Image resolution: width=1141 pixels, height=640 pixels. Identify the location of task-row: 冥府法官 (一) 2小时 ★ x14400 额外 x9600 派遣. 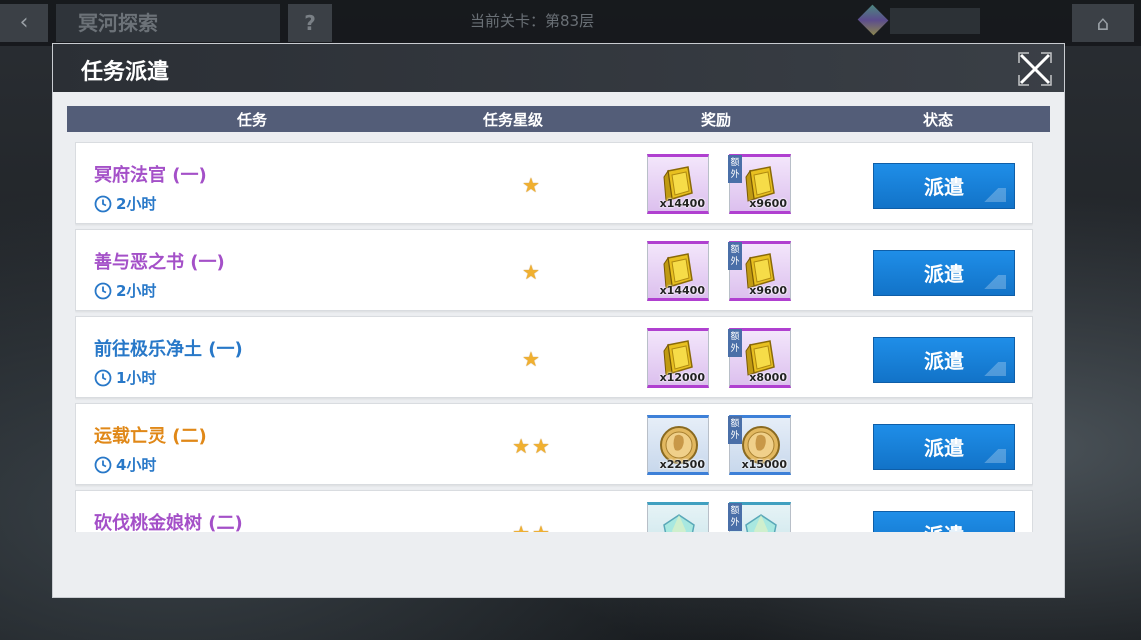
(554, 183).